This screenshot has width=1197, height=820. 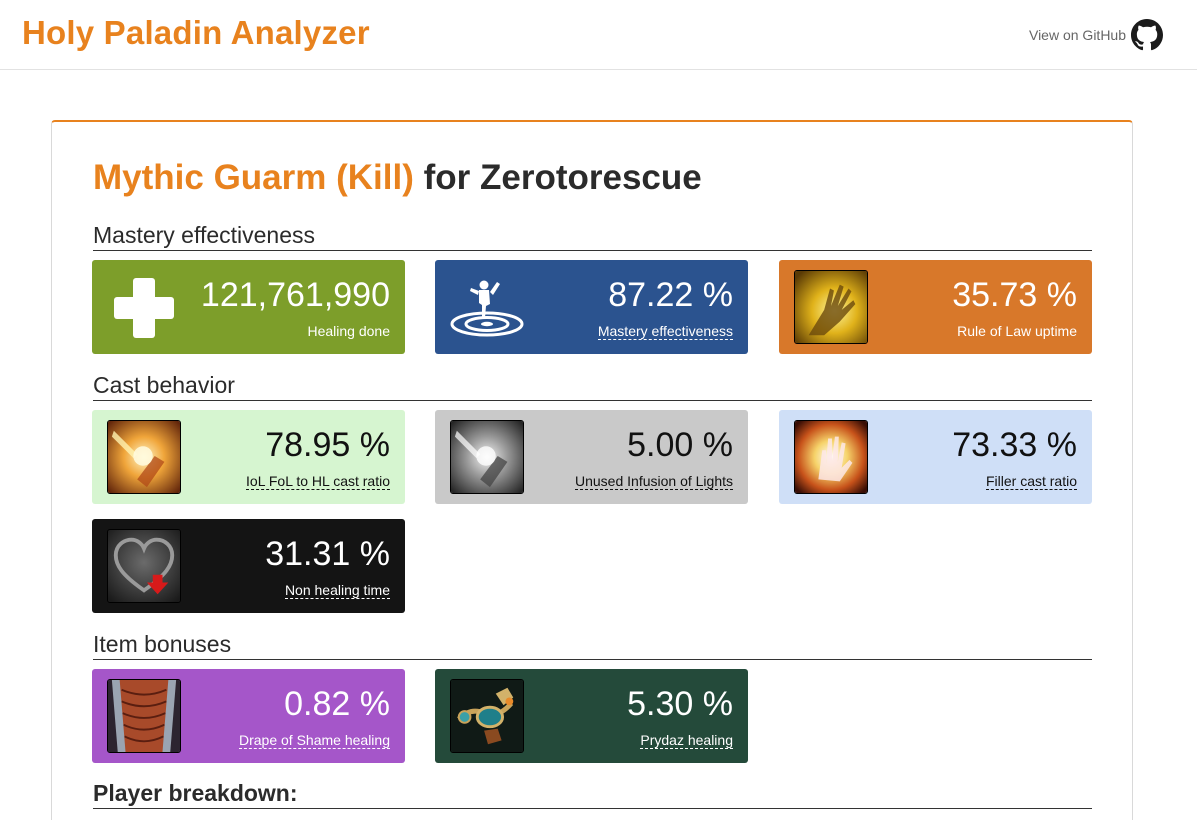 What do you see at coordinates (1014, 445) in the screenshot?
I see `filler-ratio-value: 73.33 %` at bounding box center [1014, 445].